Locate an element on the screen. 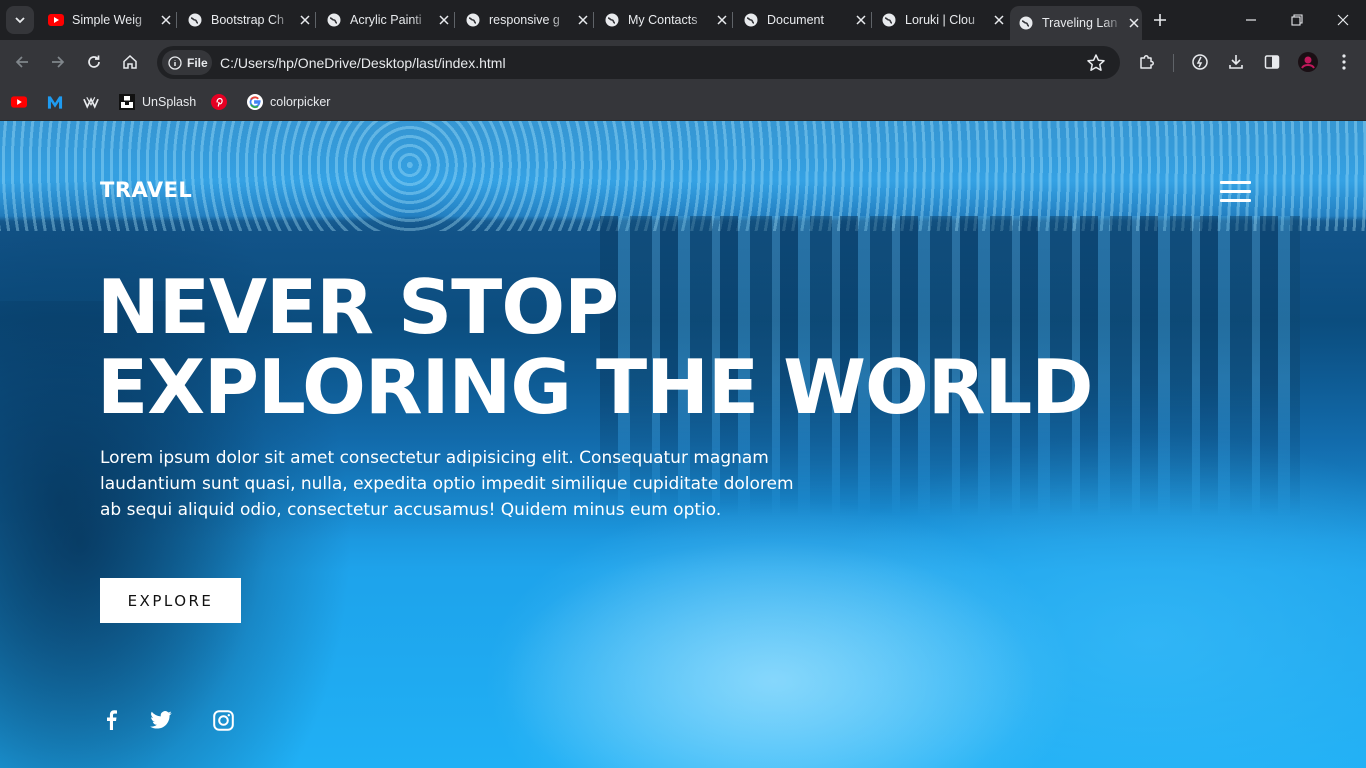 This screenshot has height=768, width=1366. bookmark-wave-logo is located at coordinates (91, 102).